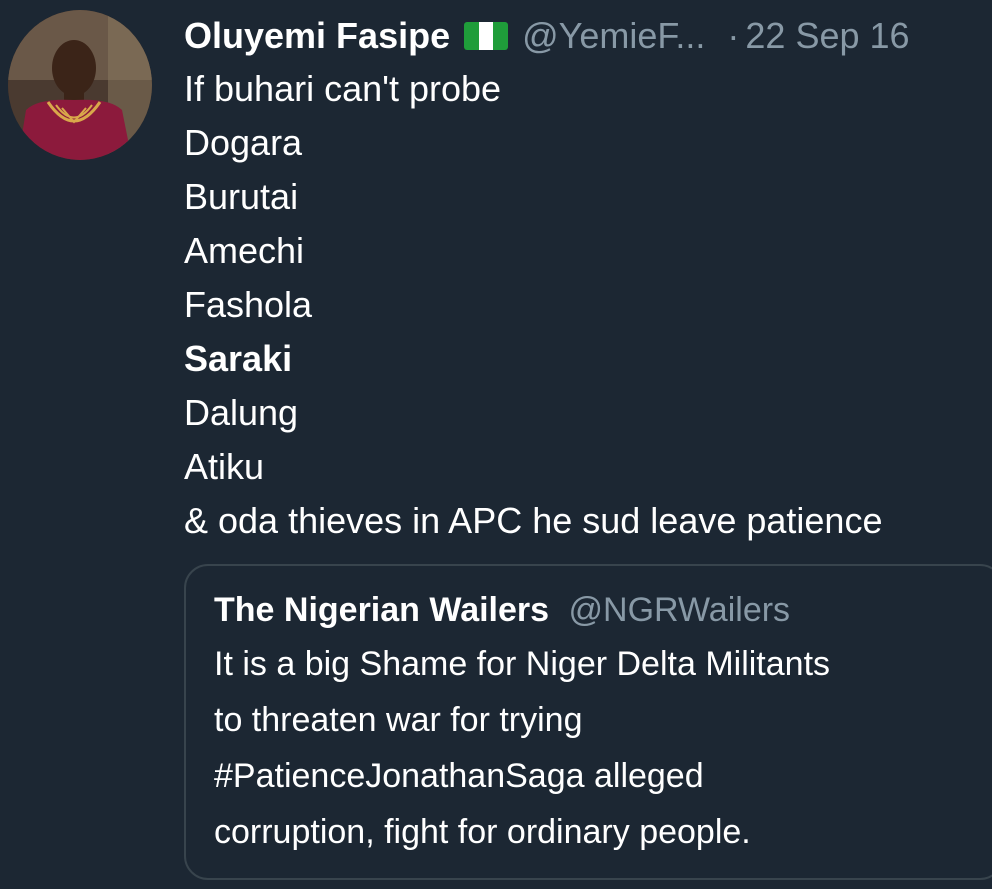 The height and width of the screenshot is (889, 992). Describe the element at coordinates (343, 88) in the screenshot. I see `tweet-line: If buhari can't probe` at that location.